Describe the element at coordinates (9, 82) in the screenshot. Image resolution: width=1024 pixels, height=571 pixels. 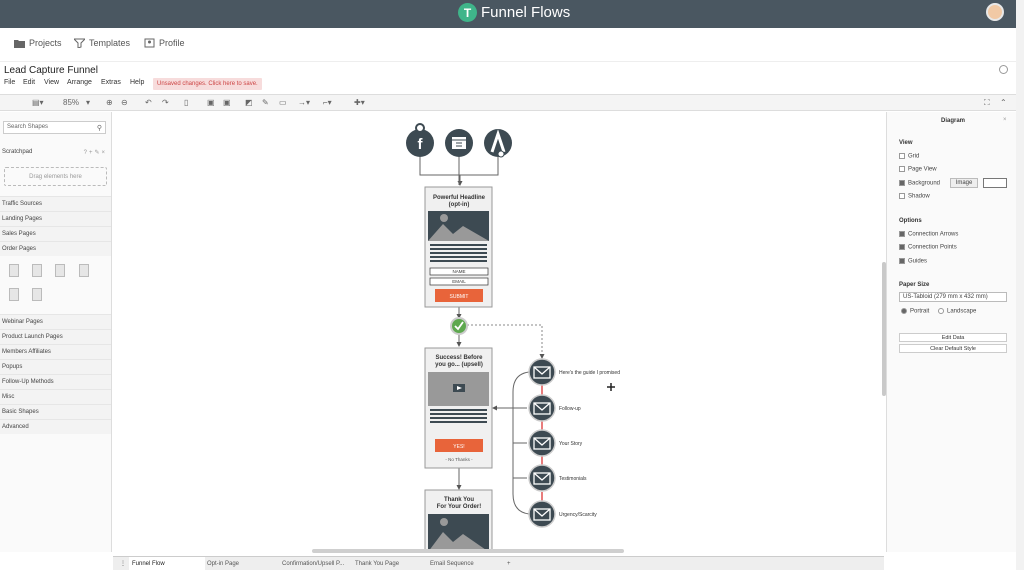
I see `menu-file: File` at that location.